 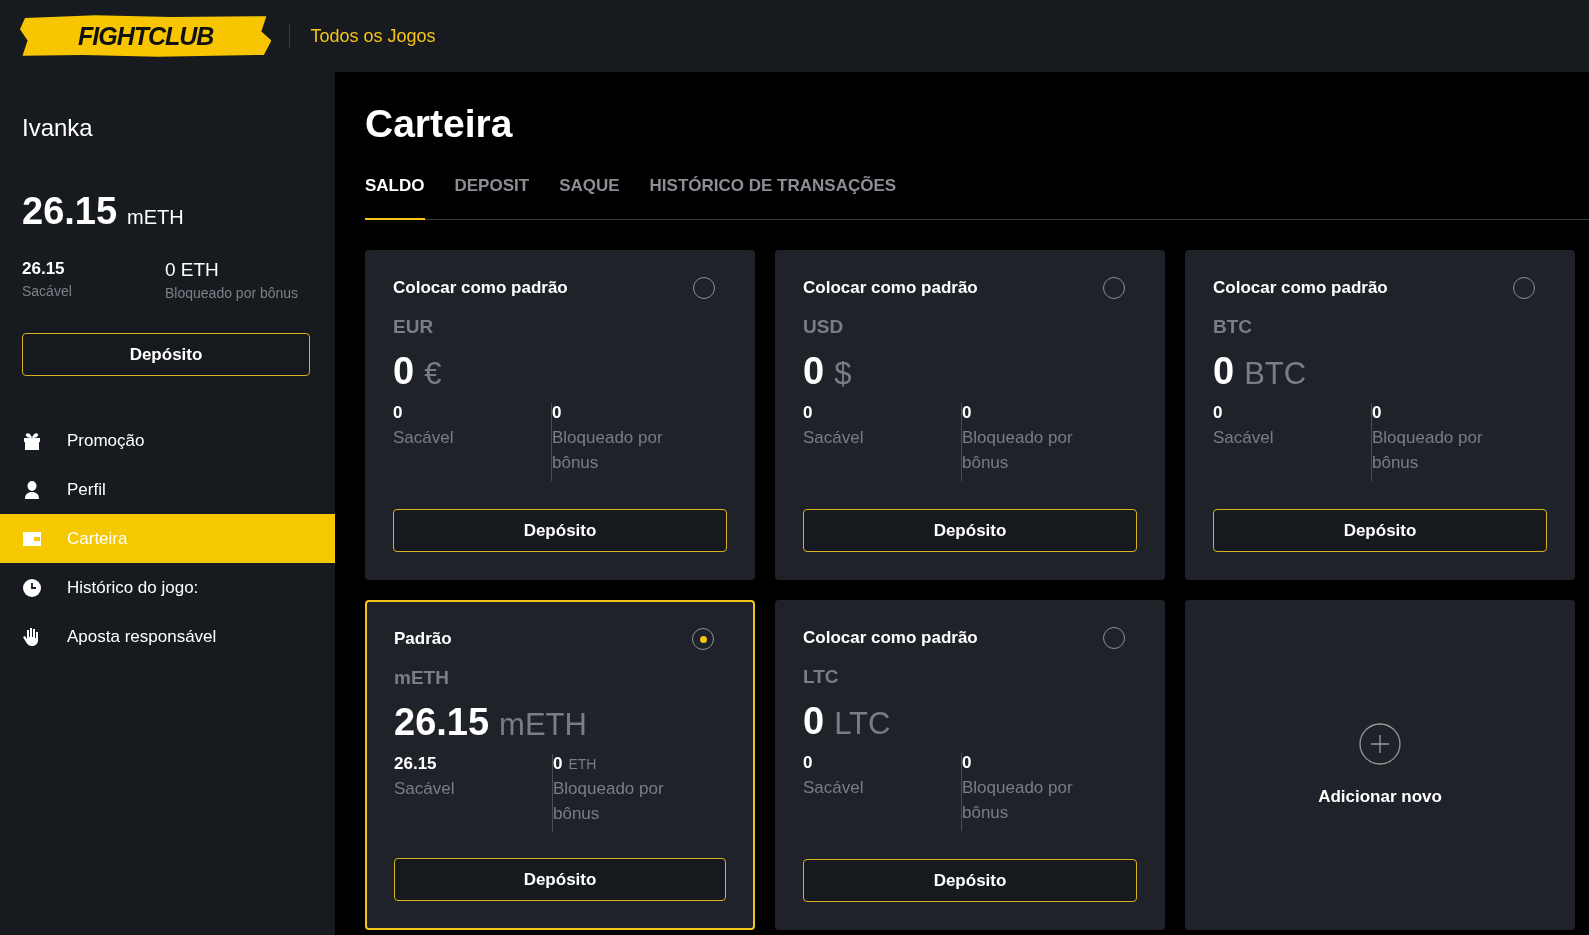 I want to click on amount-unit: LTC, so click(x=862, y=724).